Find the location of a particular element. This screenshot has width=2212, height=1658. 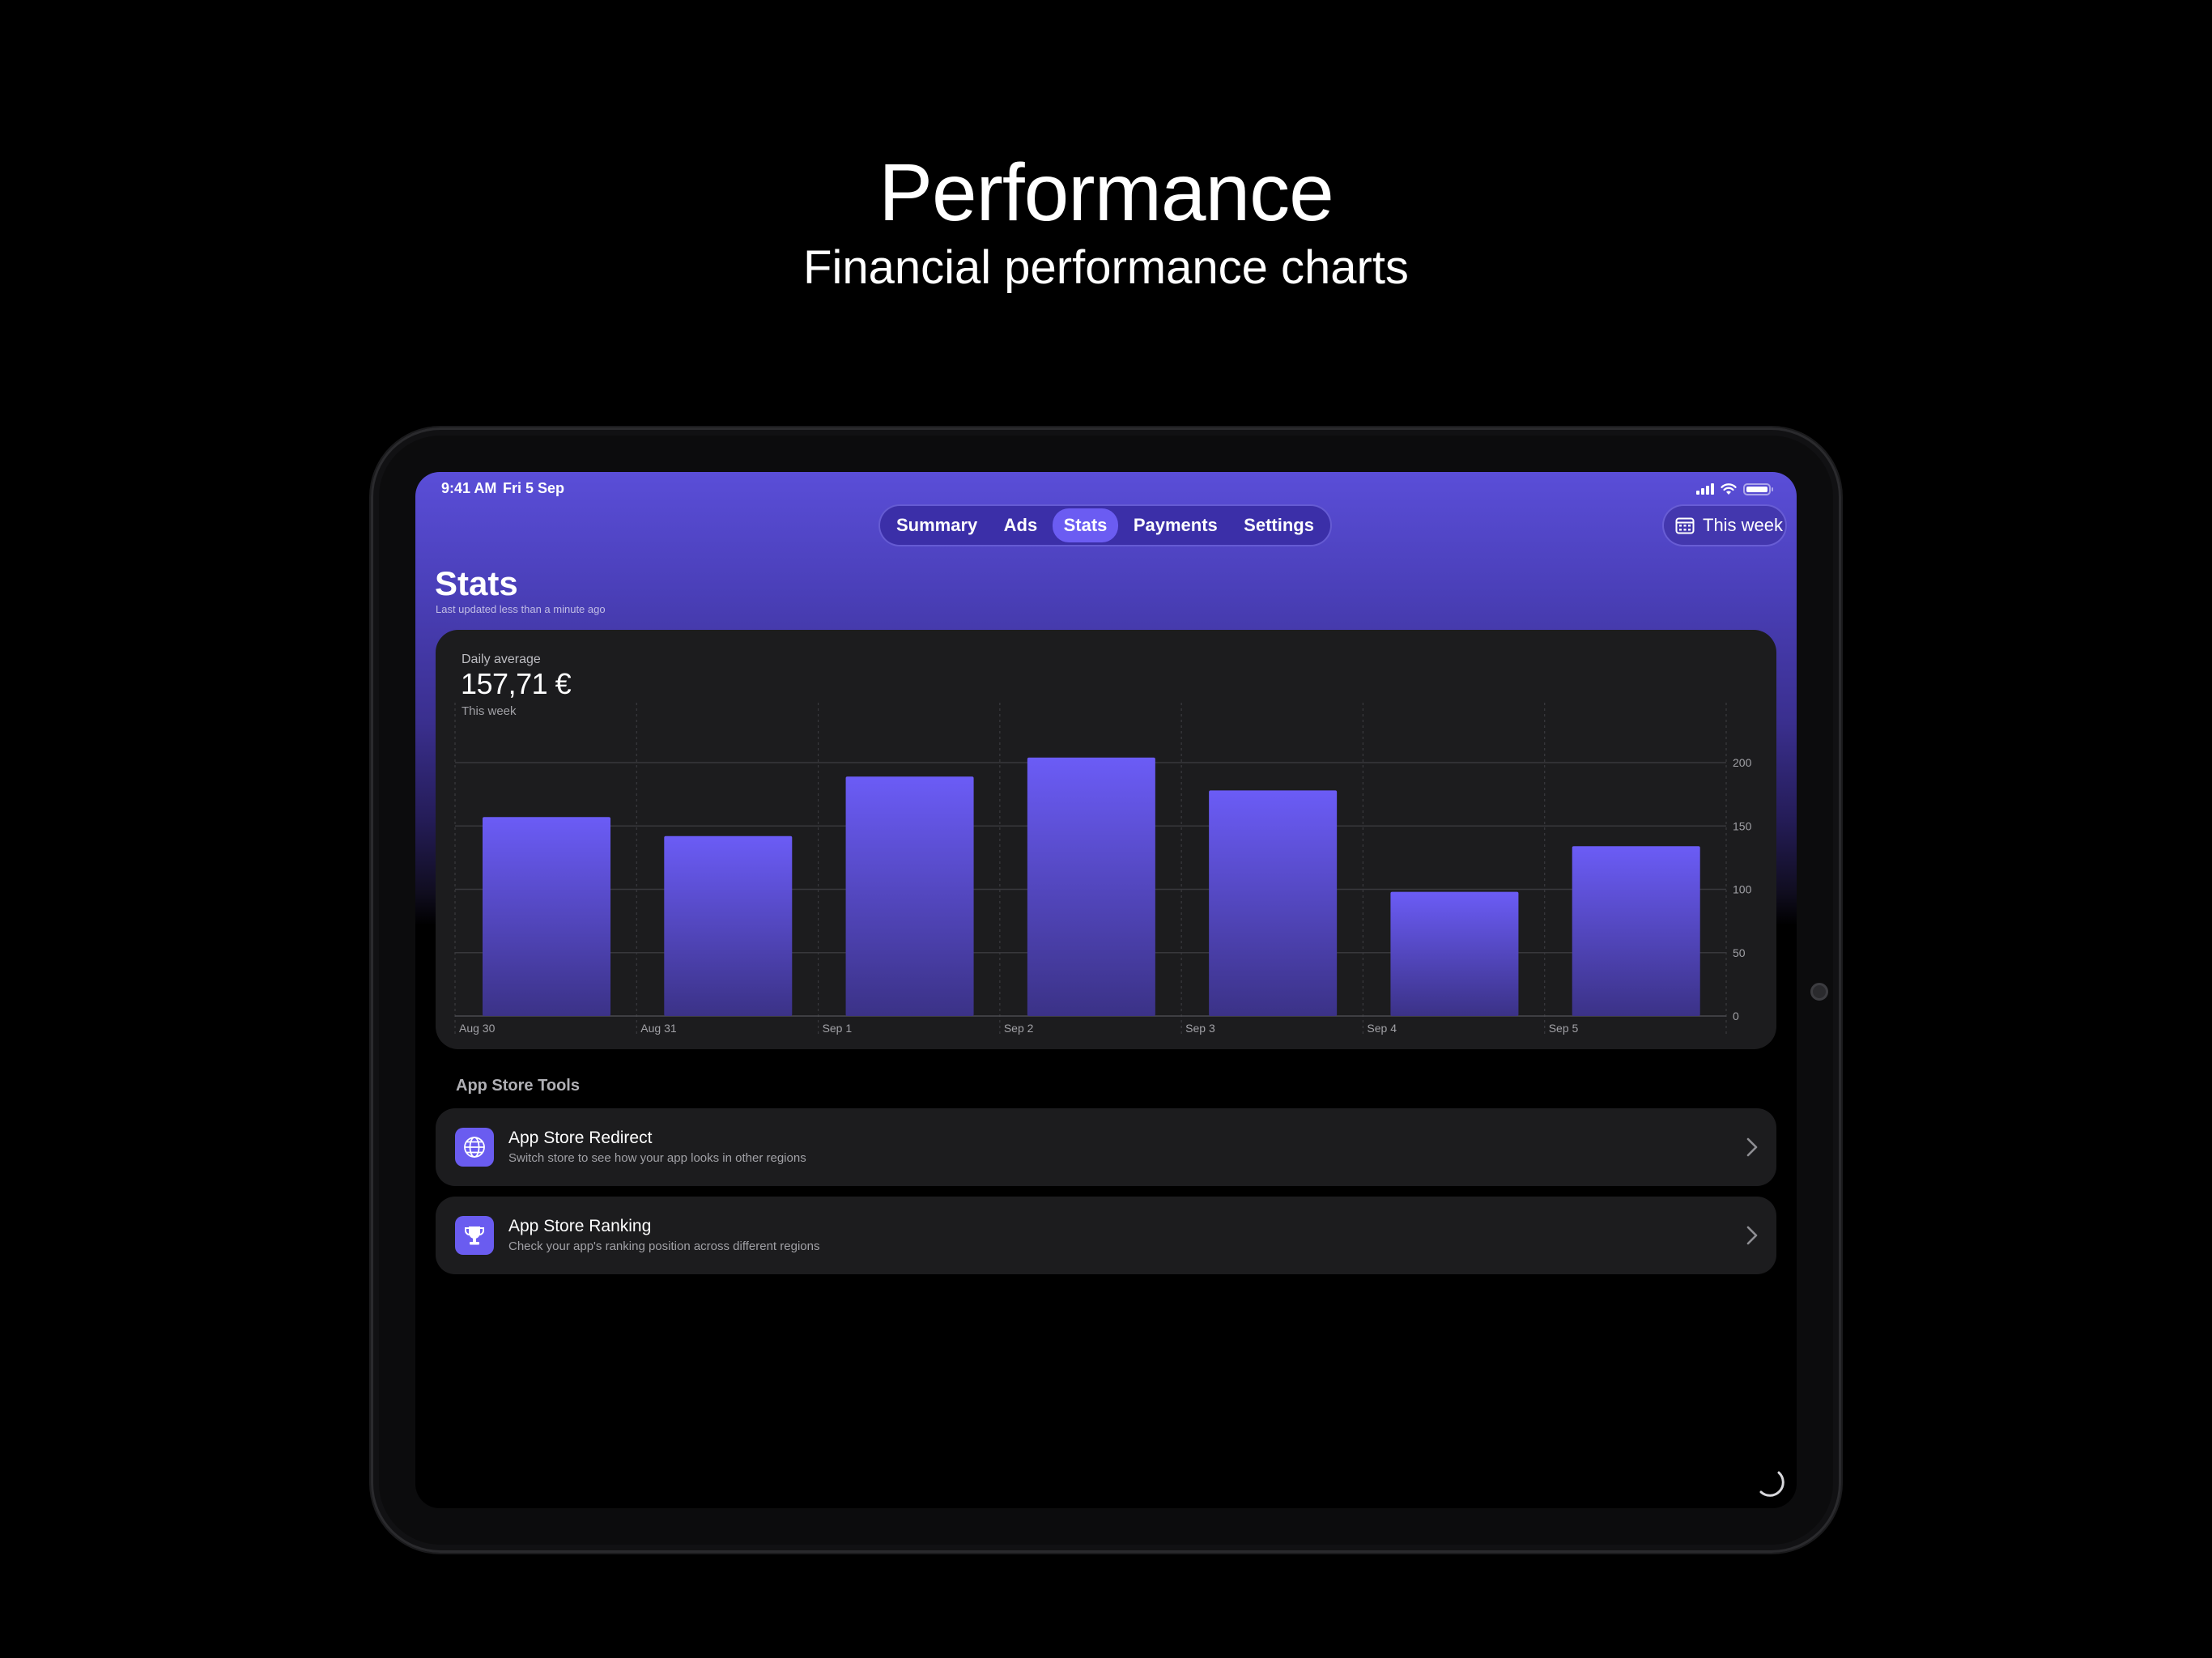

x-tick-label: Aug 31 is located at coordinates (659, 1028).